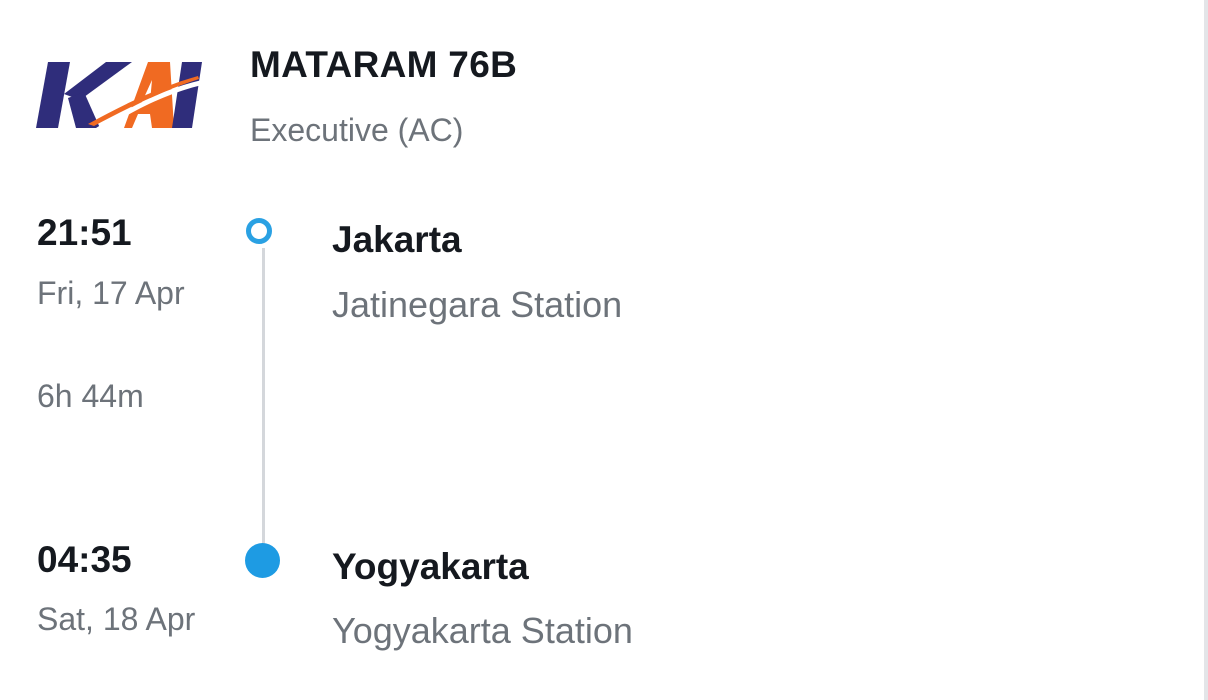  What do you see at coordinates (116, 619) in the screenshot?
I see `arrival-date: Sat, 18 Apr` at bounding box center [116, 619].